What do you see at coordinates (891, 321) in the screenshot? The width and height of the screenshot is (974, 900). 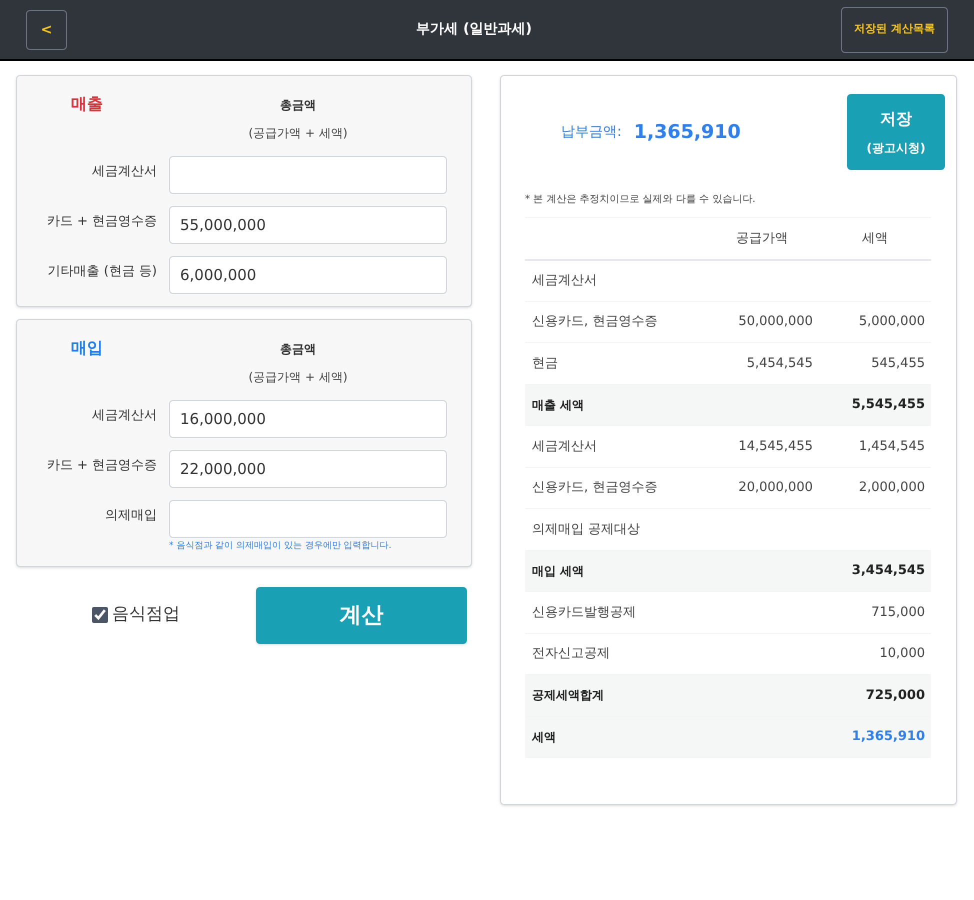 I see `tax-value: 5,000,000` at bounding box center [891, 321].